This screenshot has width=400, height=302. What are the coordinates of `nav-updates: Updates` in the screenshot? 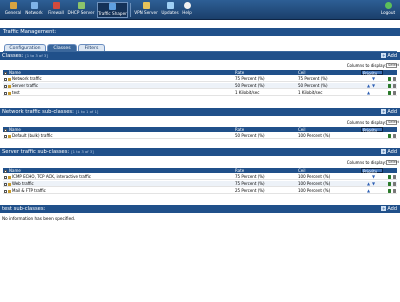 It's located at (170, 10).